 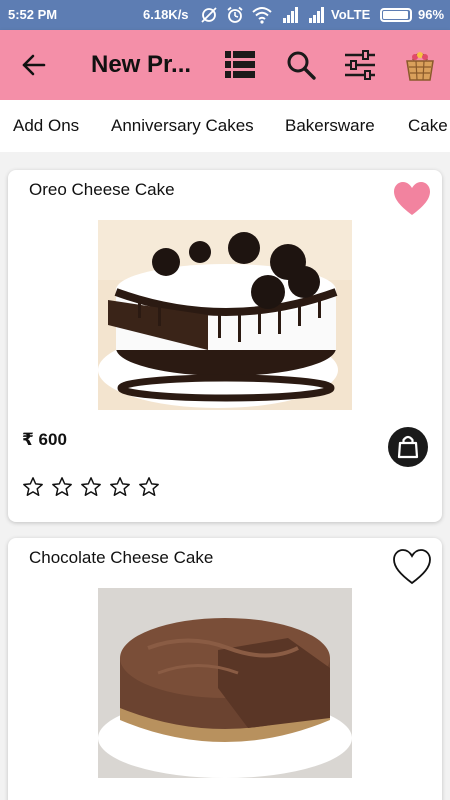 What do you see at coordinates (209, 15) in the screenshot?
I see `data-saver-off-icon` at bounding box center [209, 15].